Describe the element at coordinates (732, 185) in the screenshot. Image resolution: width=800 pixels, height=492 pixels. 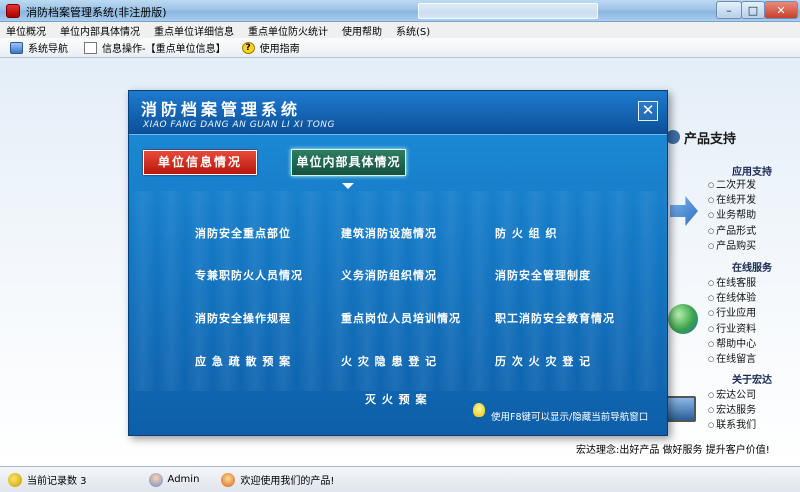
I see `link-secondary-development: 二次开发` at that location.